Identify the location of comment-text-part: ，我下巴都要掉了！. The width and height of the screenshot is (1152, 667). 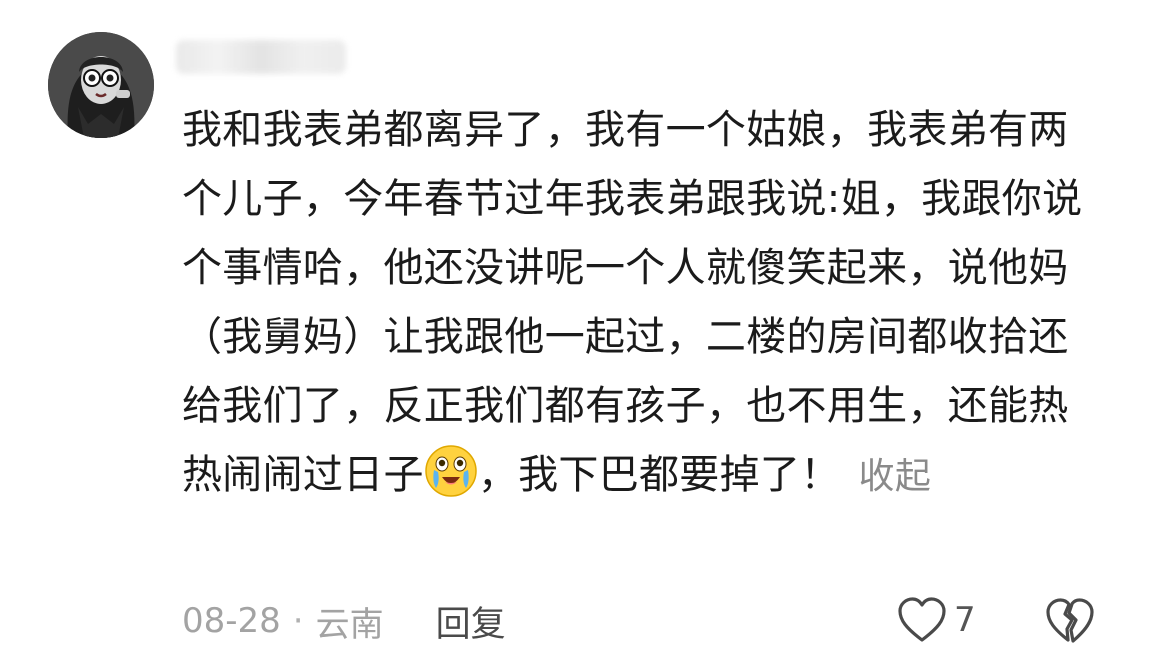
(659, 475).